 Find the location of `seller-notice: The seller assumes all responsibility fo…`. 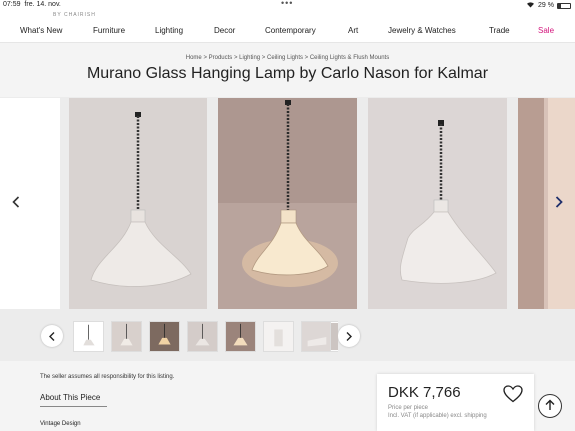

seller-notice: The seller assumes all responsibility fo… is located at coordinates (107, 377).